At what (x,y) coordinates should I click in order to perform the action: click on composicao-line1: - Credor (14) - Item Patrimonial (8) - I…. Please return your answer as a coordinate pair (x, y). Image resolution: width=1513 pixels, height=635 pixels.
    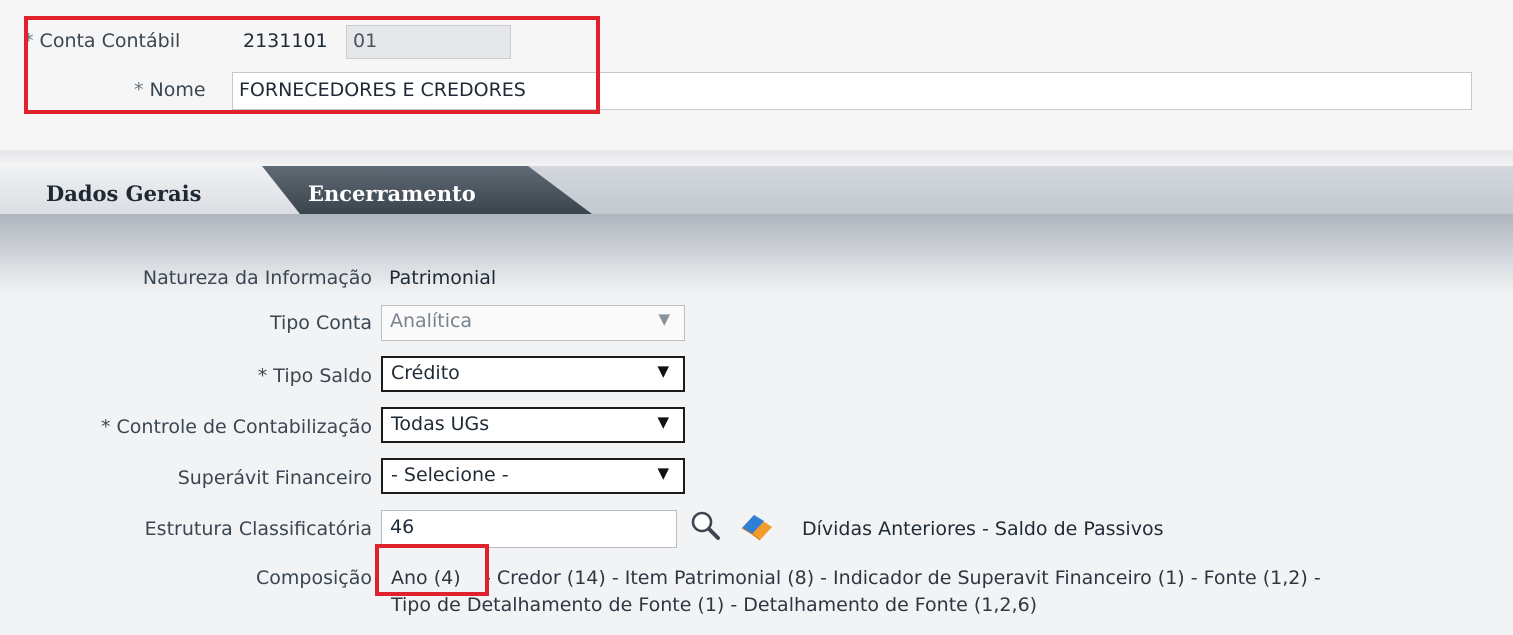
    Looking at the image, I should click on (902, 578).